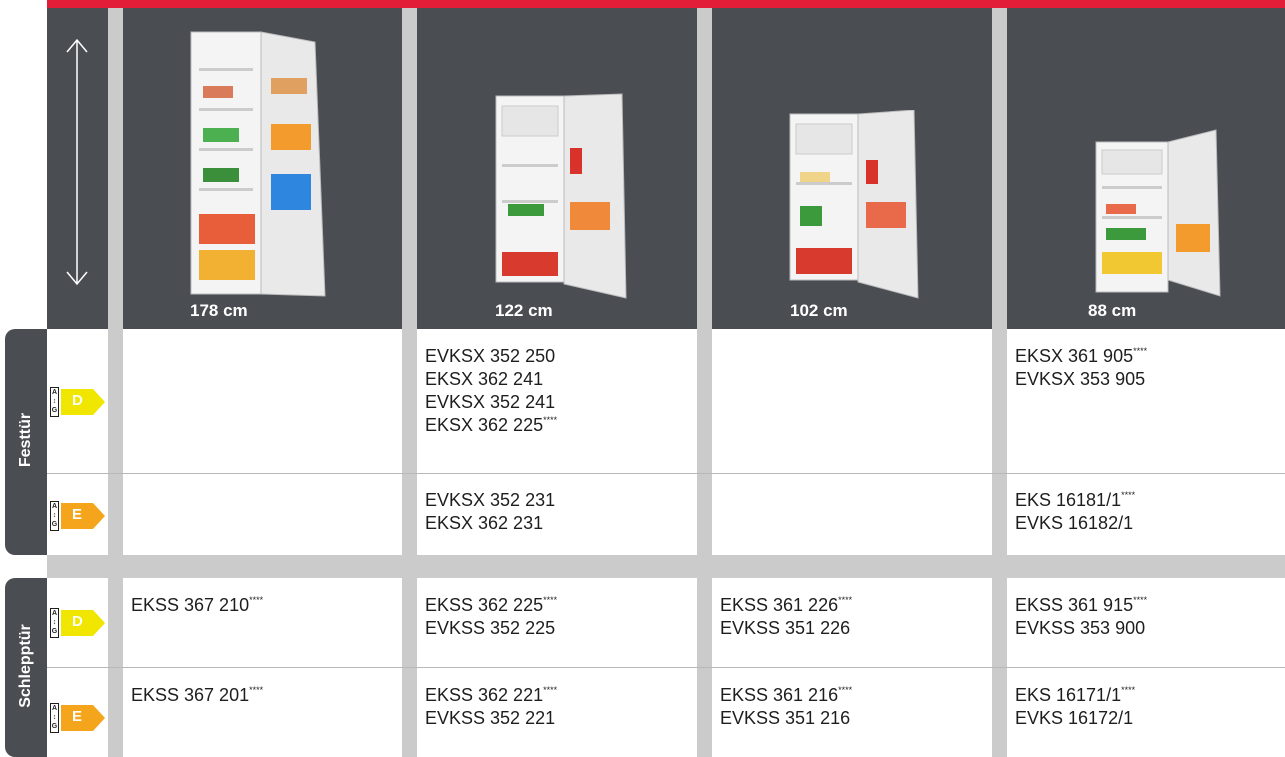  Describe the element at coordinates (490, 402) in the screenshot. I see `model-number: EVKSX 352 241` at that location.